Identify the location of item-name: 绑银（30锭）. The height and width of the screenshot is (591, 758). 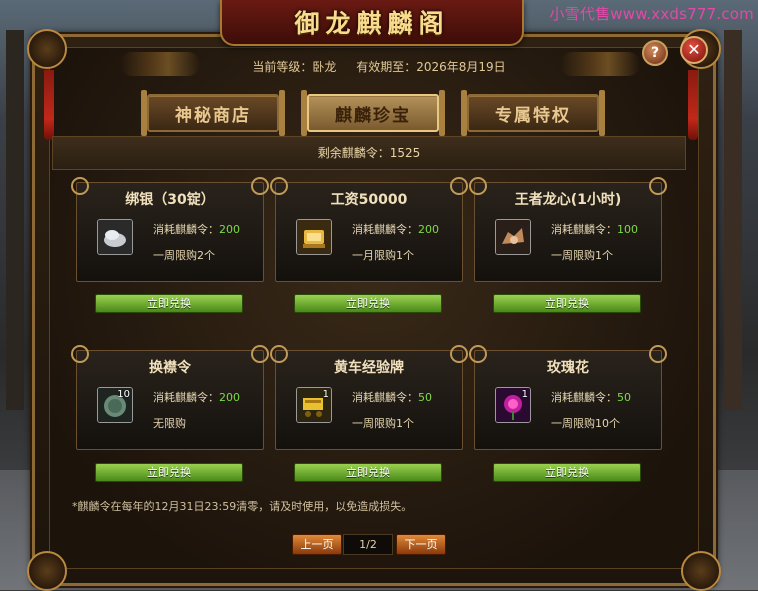
(170, 200).